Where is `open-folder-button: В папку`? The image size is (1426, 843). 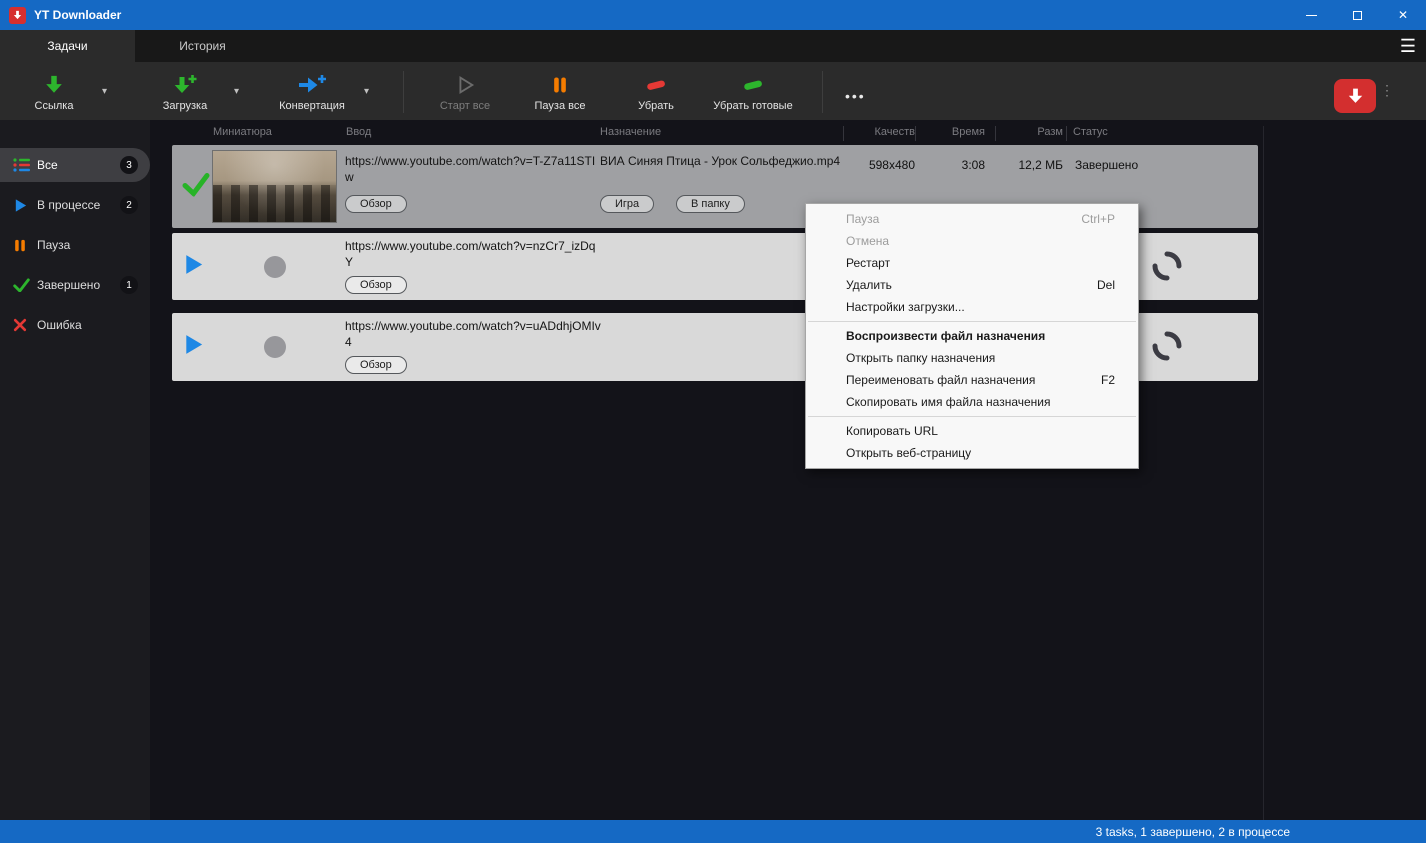 open-folder-button: В папку is located at coordinates (710, 204).